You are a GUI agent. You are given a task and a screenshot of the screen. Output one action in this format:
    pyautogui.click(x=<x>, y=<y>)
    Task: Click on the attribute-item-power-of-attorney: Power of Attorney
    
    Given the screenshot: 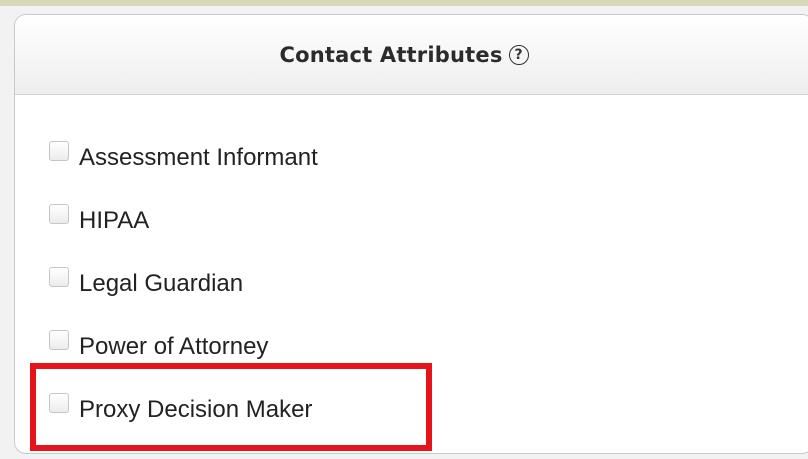 What is the action you would take?
    pyautogui.click(x=159, y=346)
    